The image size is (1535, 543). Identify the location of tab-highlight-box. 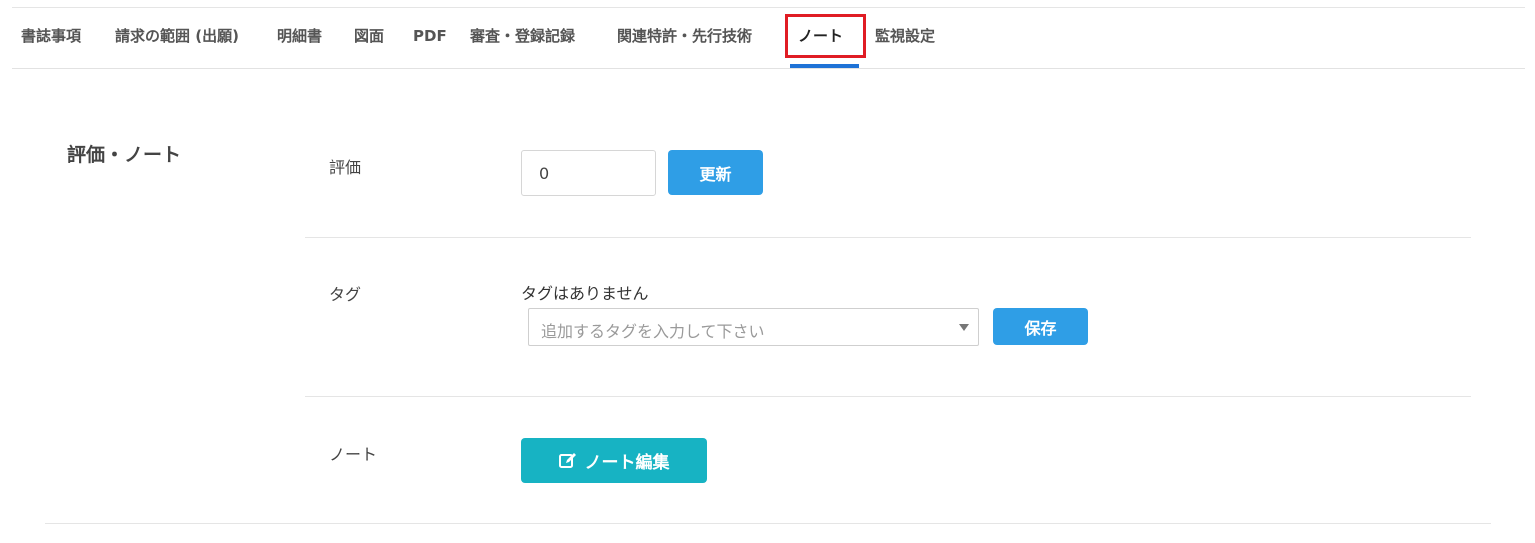
(825, 36).